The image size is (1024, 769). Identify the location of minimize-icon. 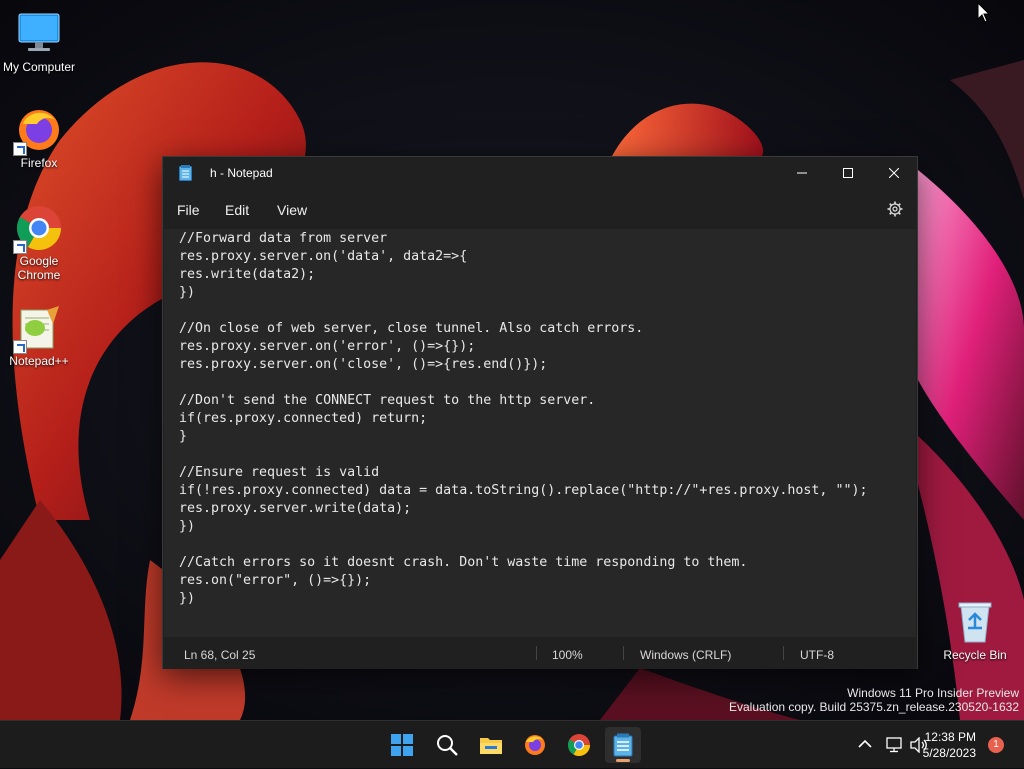
(802, 173).